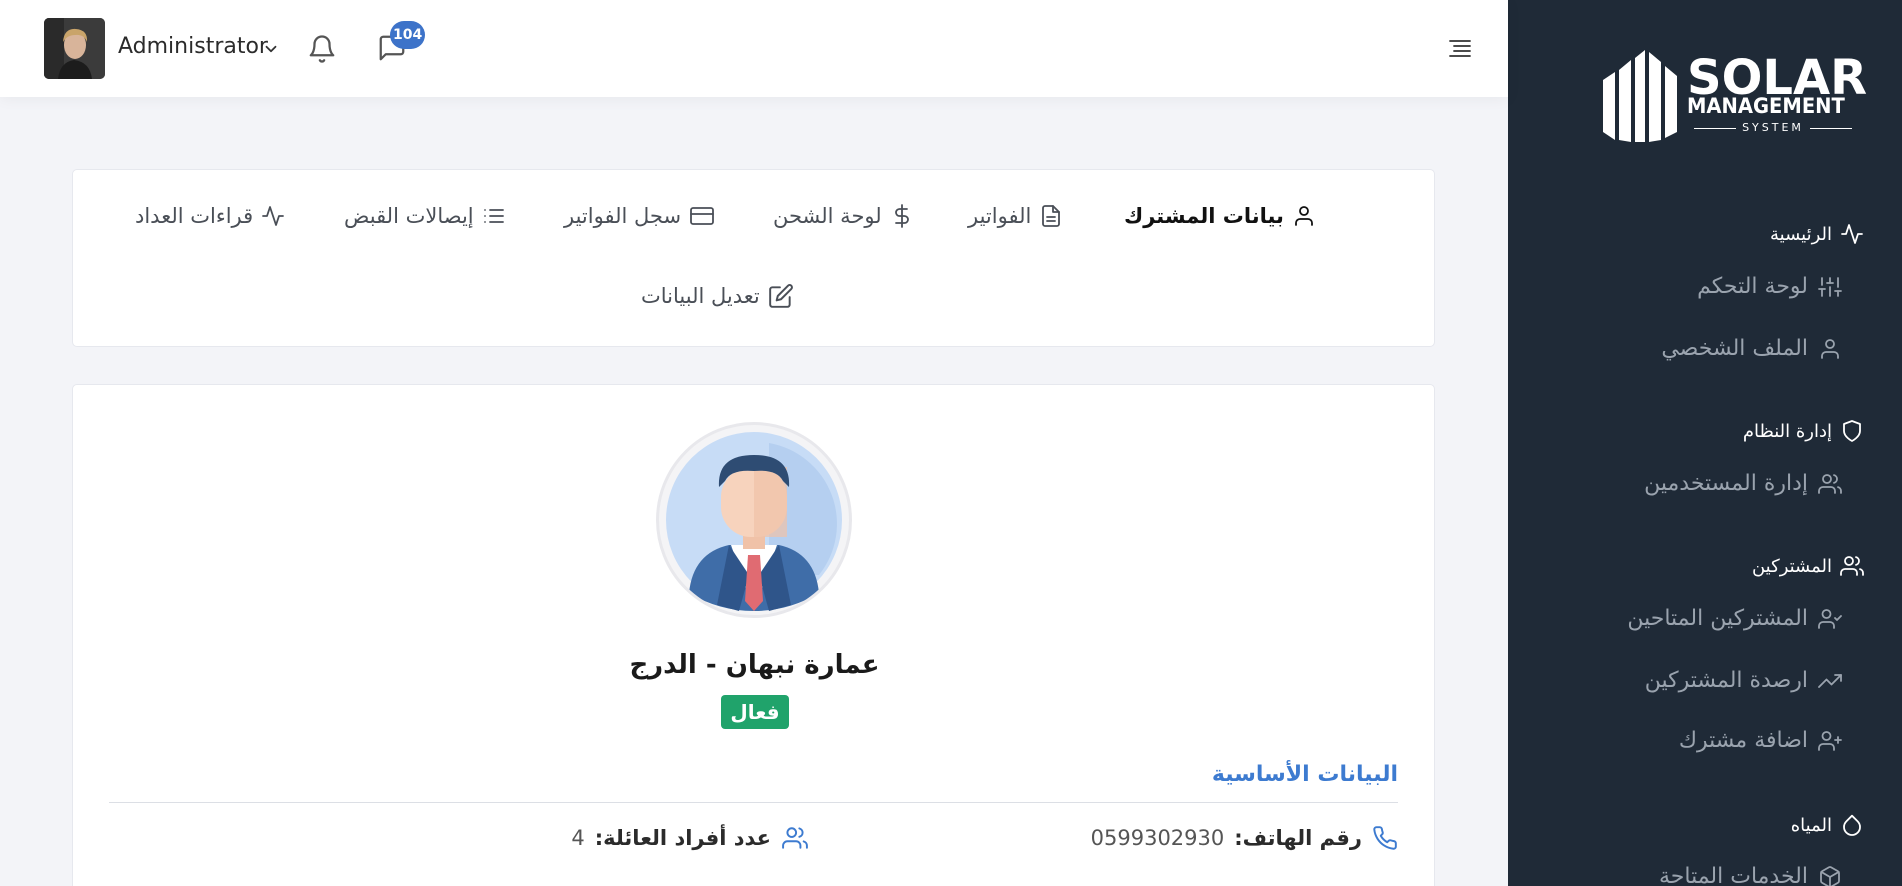 This screenshot has height=886, width=1902. Describe the element at coordinates (1733, 875) in the screenshot. I see `sidebar-item-label: الخدمات المتاحة` at that location.